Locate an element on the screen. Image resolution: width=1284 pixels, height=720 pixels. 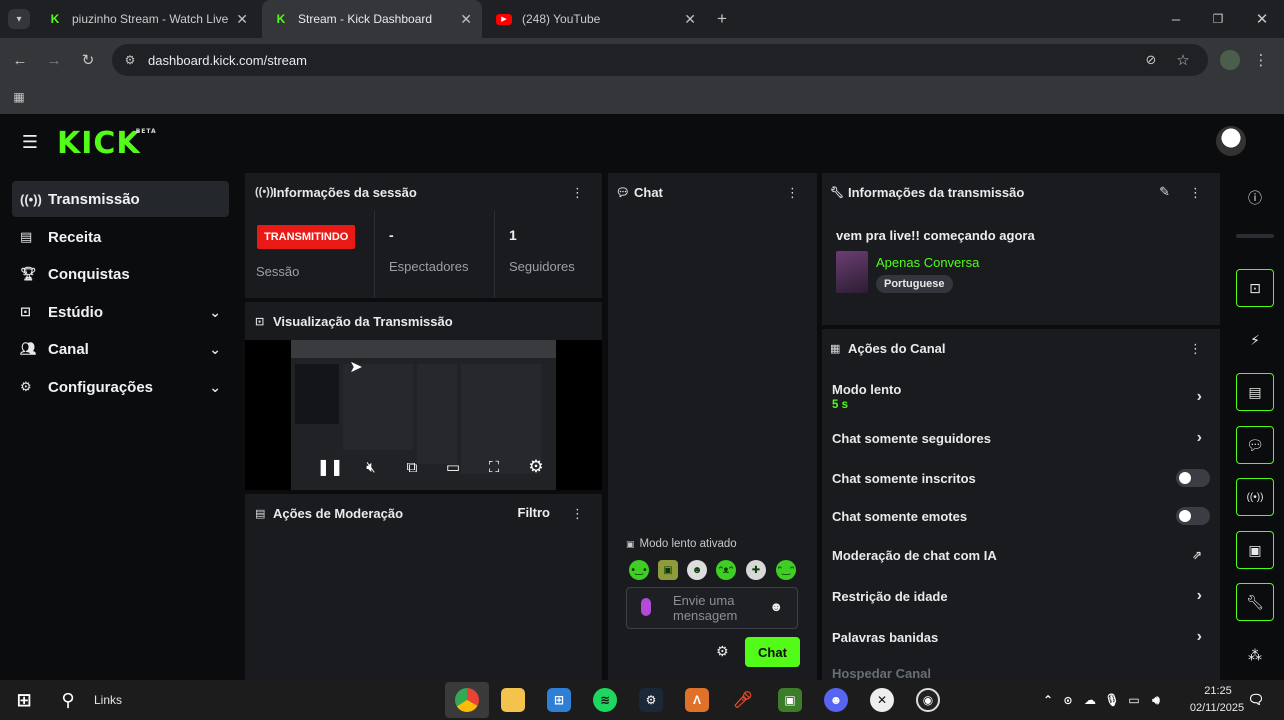
lightning-icon: ⚡︎ is located at coordinates (1255, 340).